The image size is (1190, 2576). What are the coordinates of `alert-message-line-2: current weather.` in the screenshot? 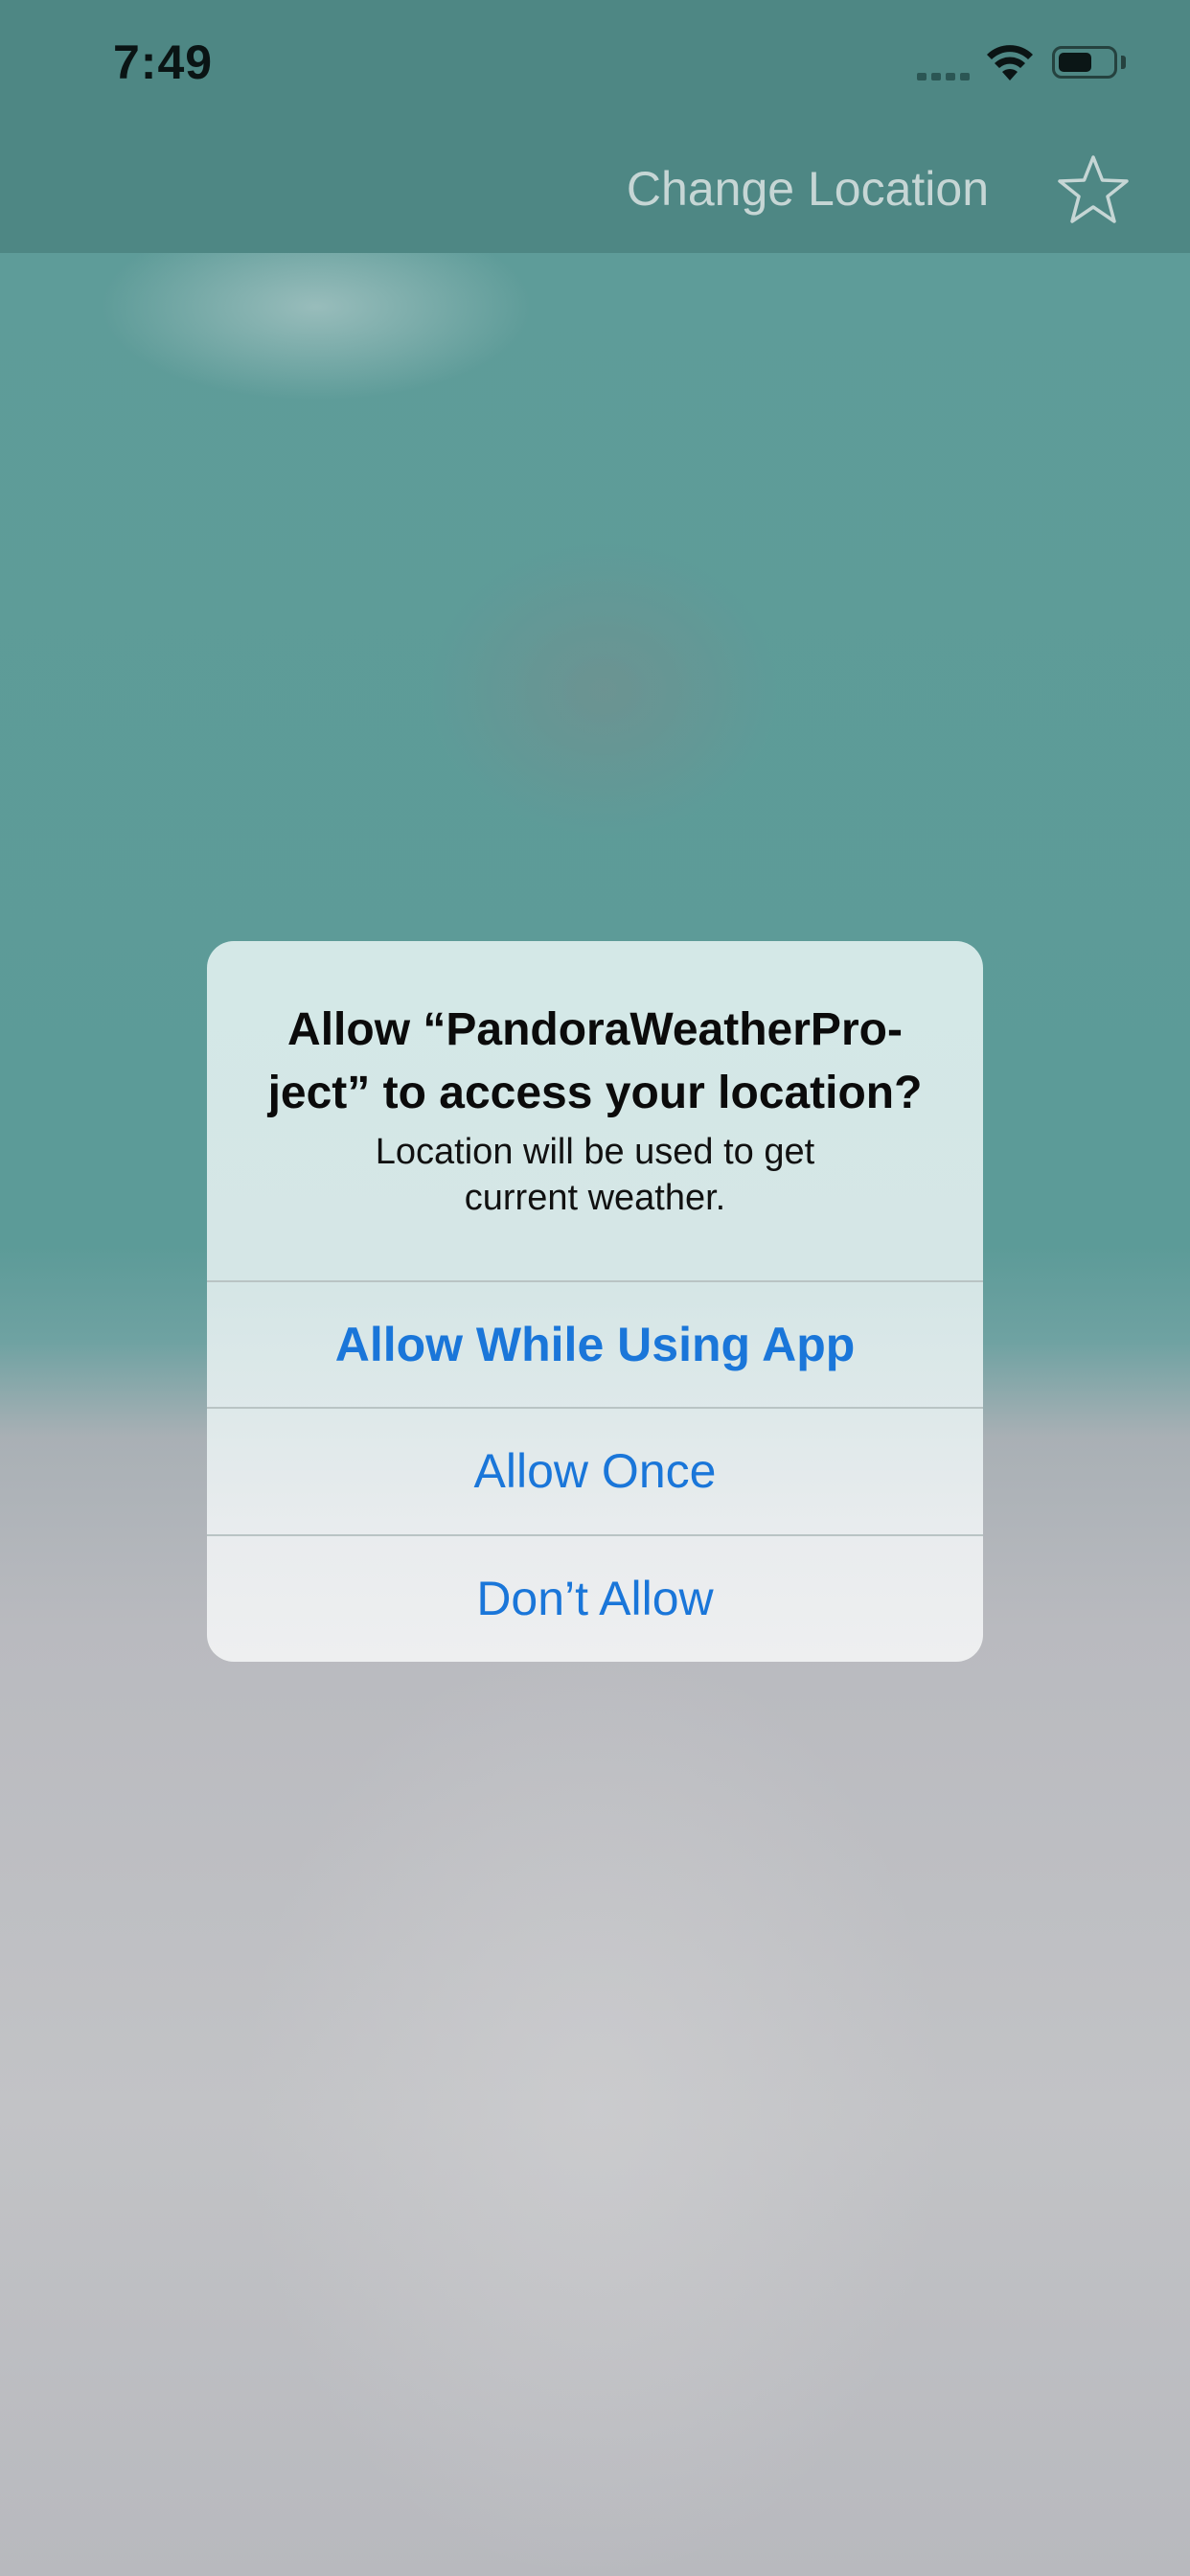 It's located at (595, 1198).